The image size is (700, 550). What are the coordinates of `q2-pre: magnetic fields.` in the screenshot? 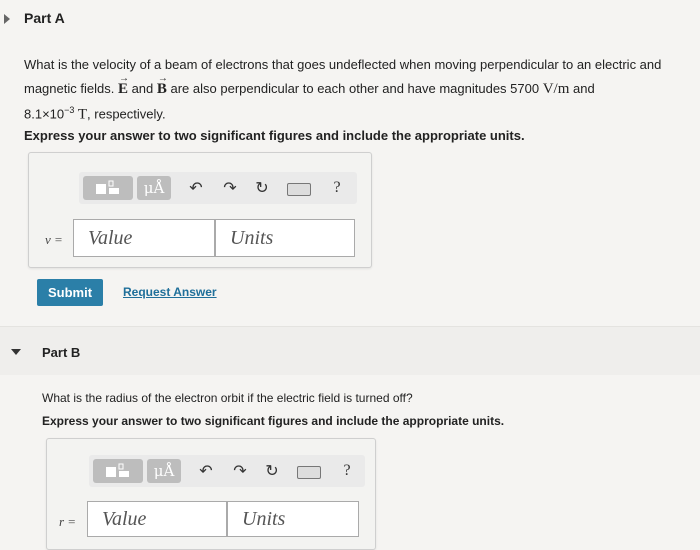 It's located at (71, 88).